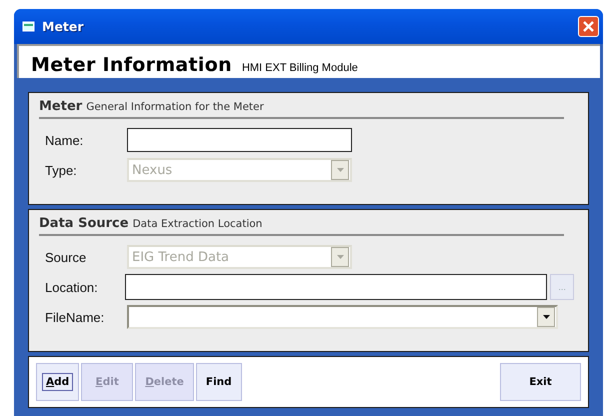 The image size is (613, 416). I want to click on header-title: Meter Information, so click(131, 65).